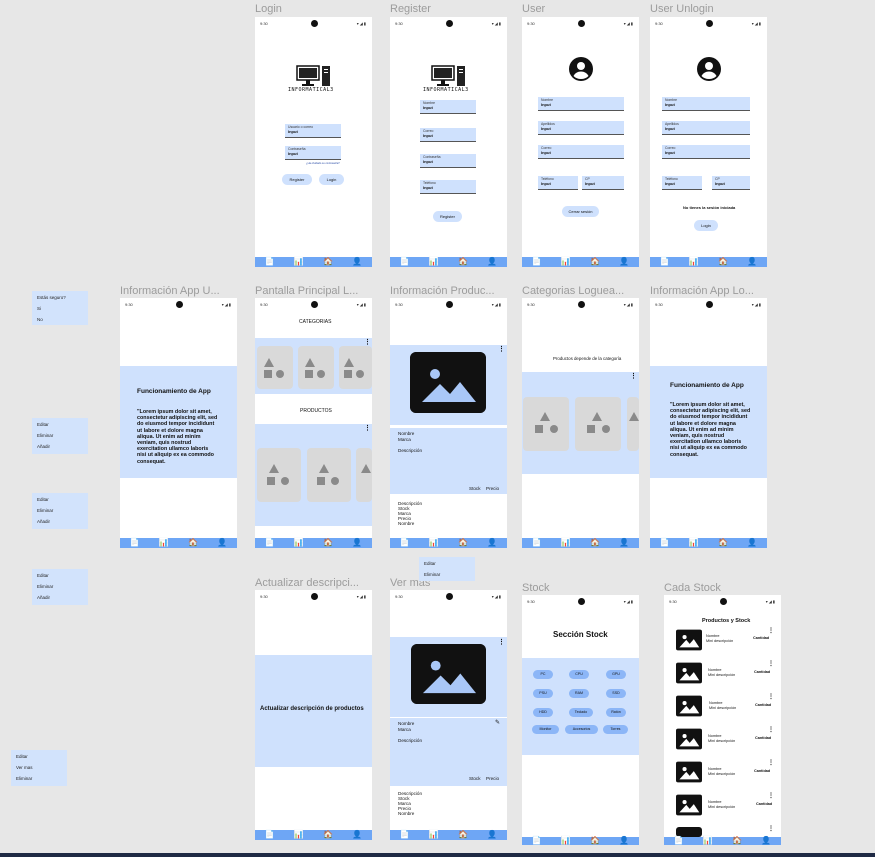 The height and width of the screenshot is (857, 875). I want to click on chip-ssd: SSD, so click(616, 693).